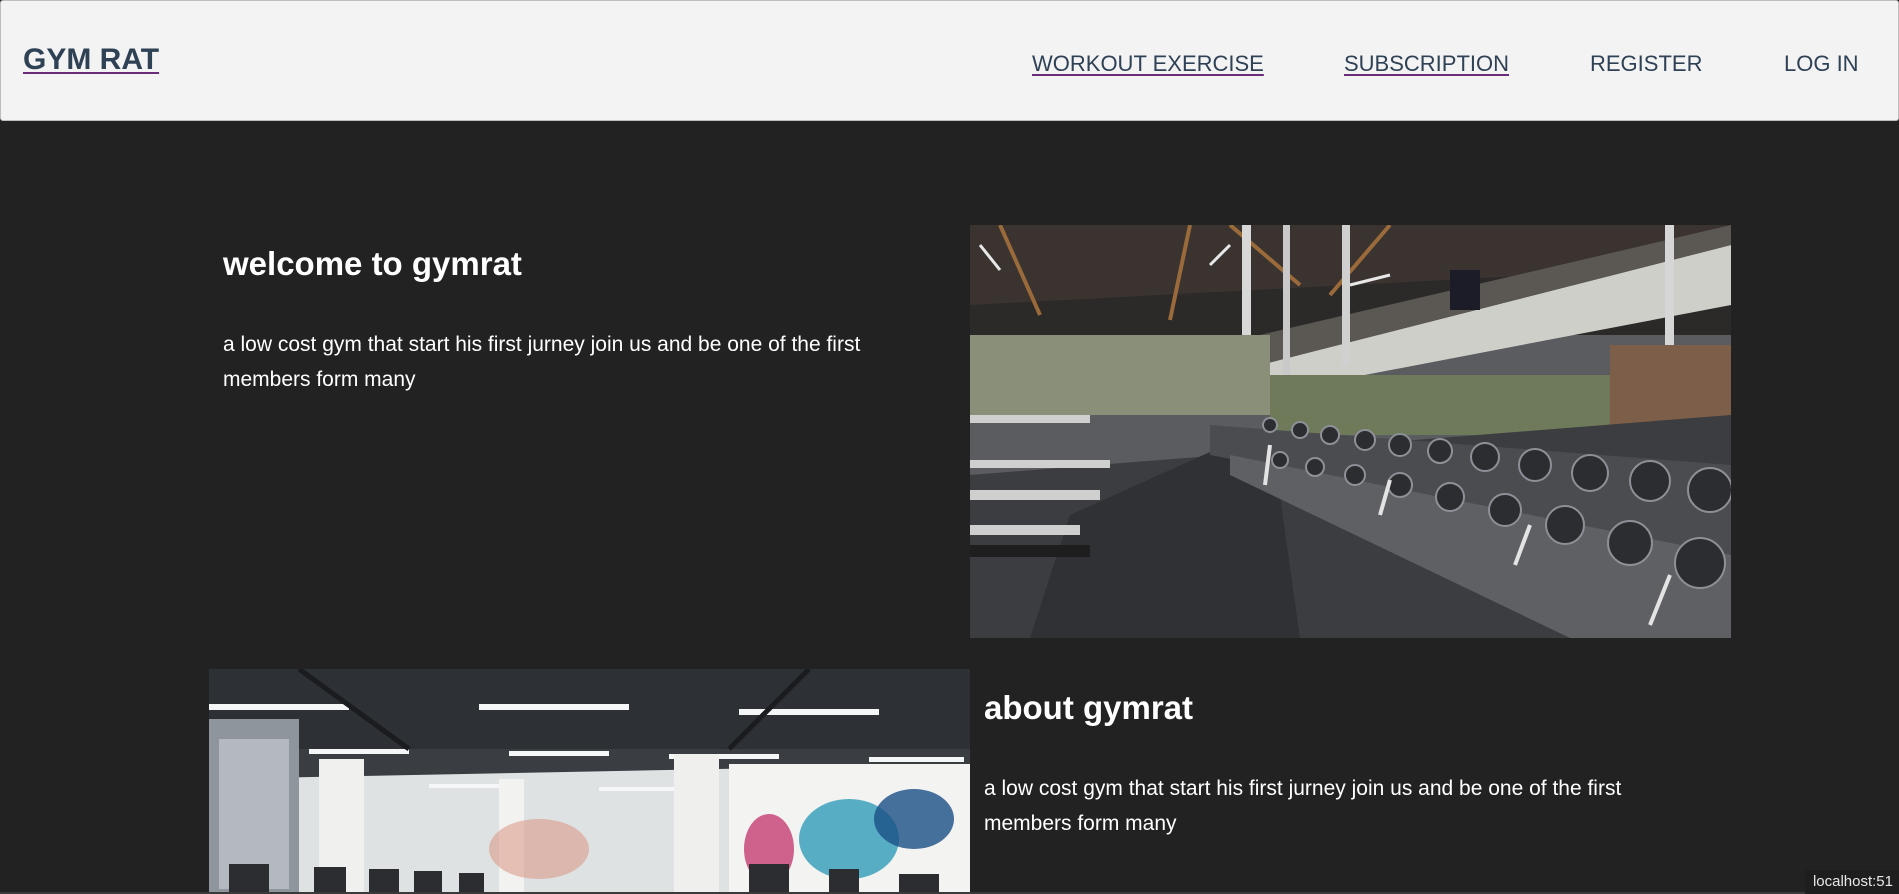 The width and height of the screenshot is (1899, 894). Describe the element at coordinates (1821, 64) in the screenshot. I see `nav-login: LOG IN` at that location.